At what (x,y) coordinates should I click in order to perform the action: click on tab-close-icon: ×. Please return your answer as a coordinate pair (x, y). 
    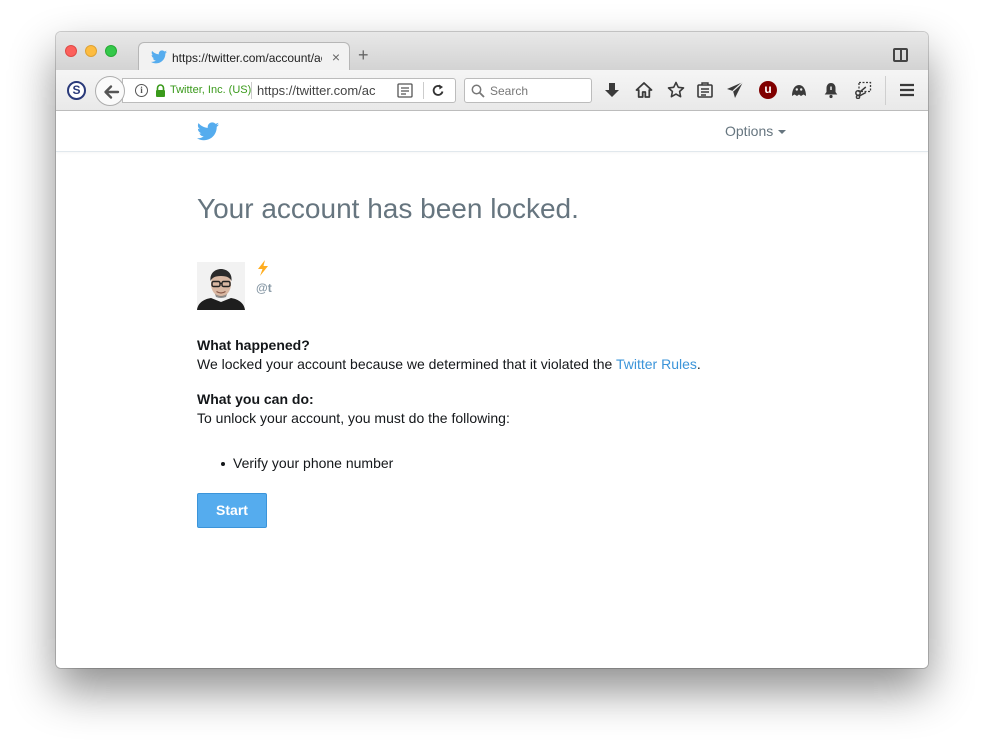
    Looking at the image, I should click on (336, 57).